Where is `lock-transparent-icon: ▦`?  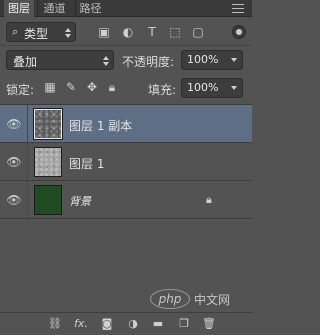 lock-transparent-icon: ▦ is located at coordinates (50, 87).